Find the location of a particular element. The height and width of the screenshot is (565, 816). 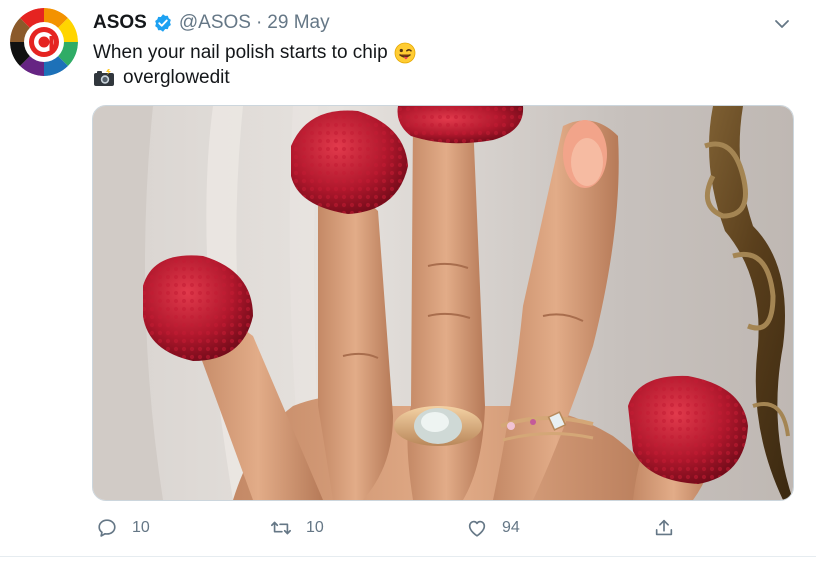

reply-count: 10 is located at coordinates (141, 527).